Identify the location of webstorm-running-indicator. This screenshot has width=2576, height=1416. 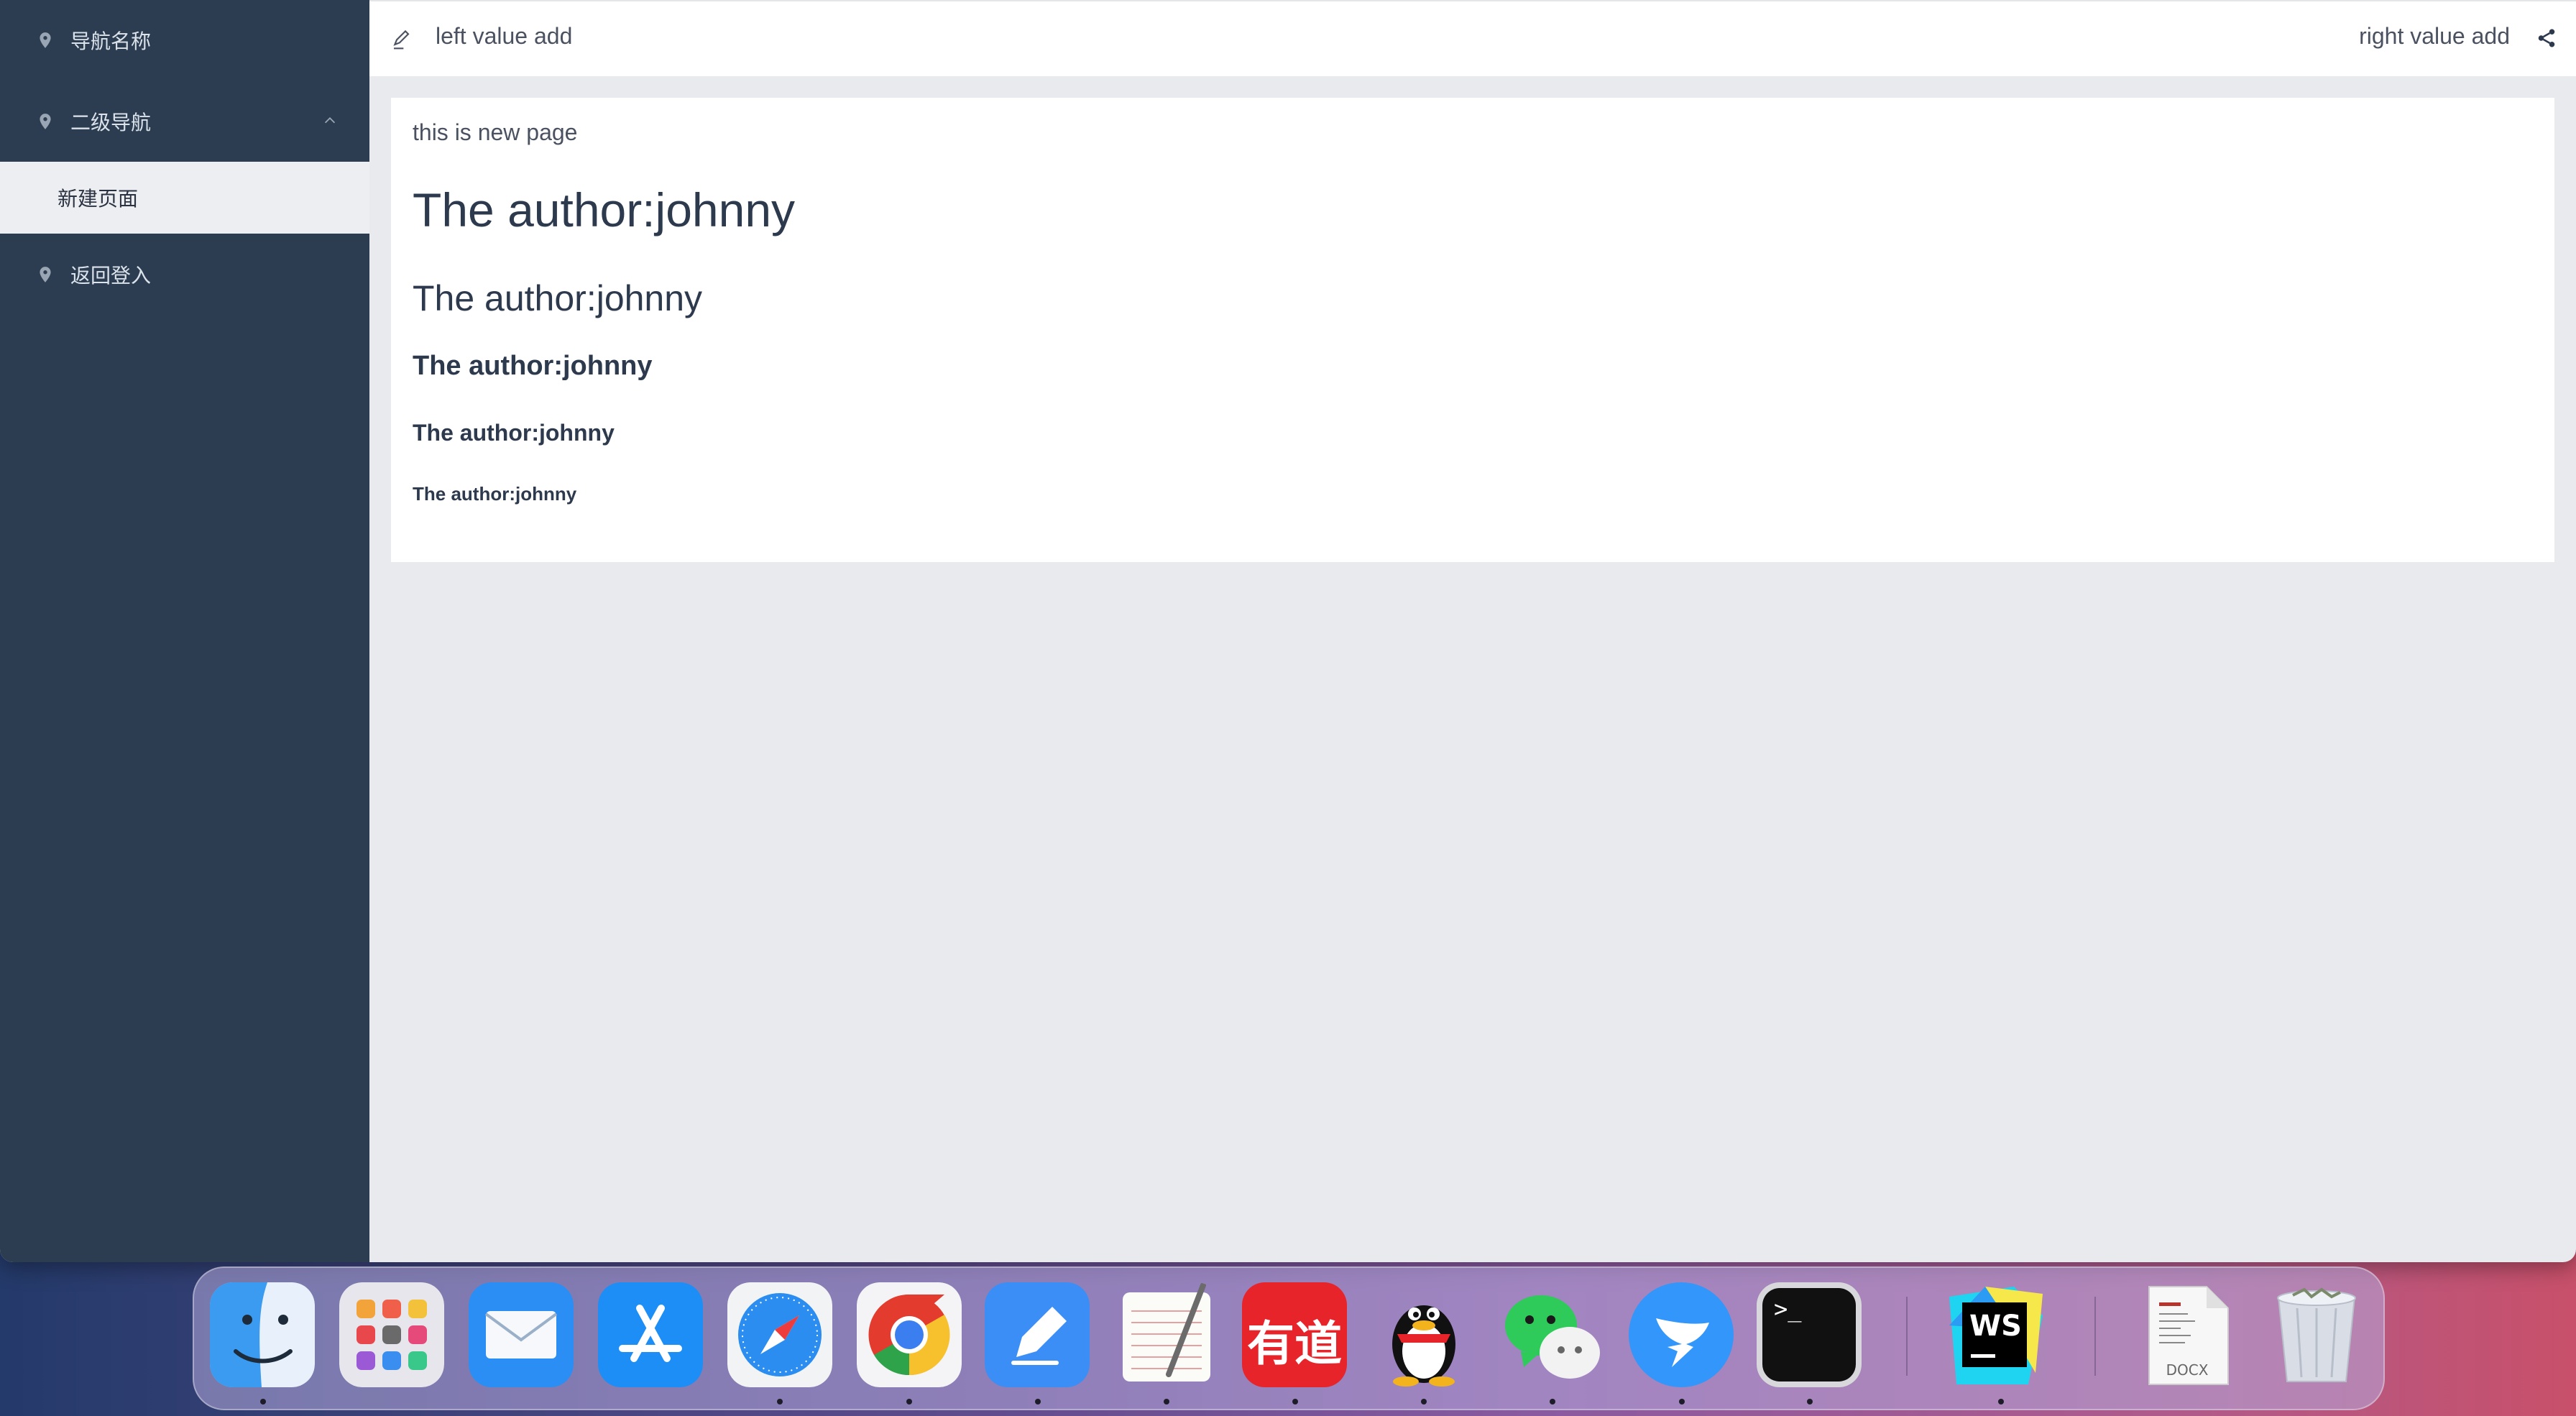
(2001, 1401).